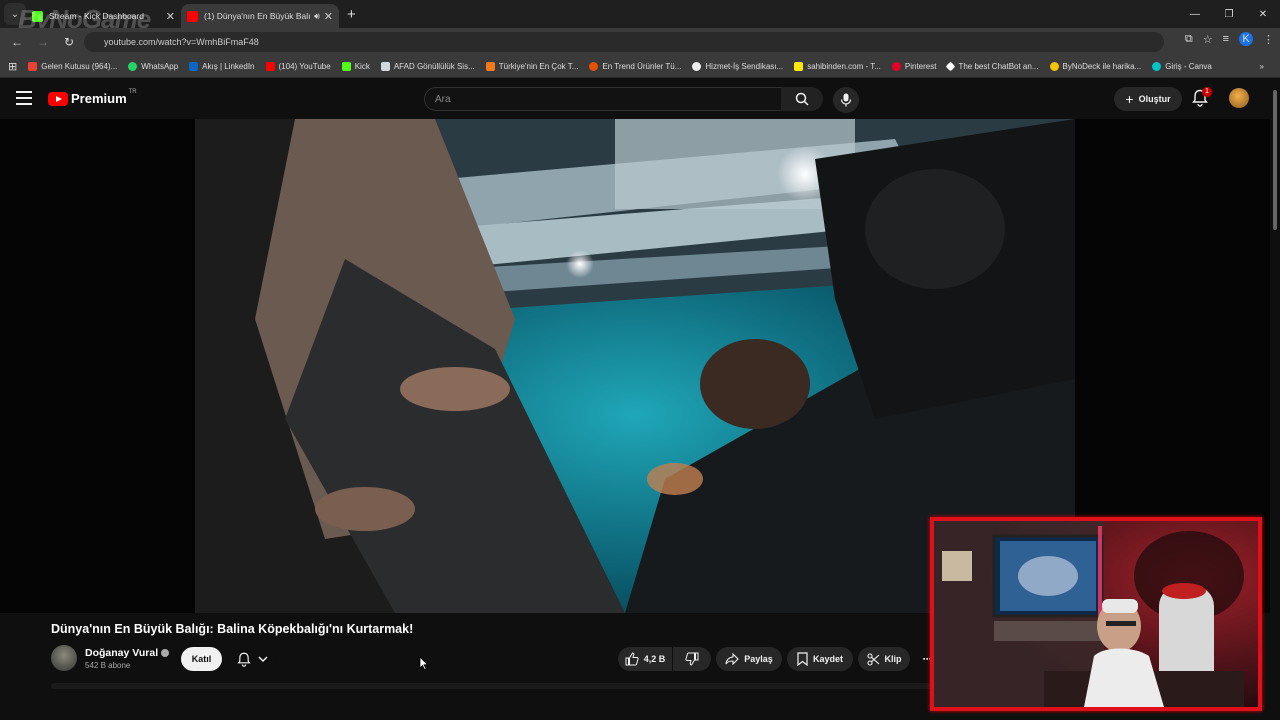 This screenshot has width=1280, height=720. Describe the element at coordinates (1189, 39) in the screenshot. I see `install-app-icon: ⧉` at that location.